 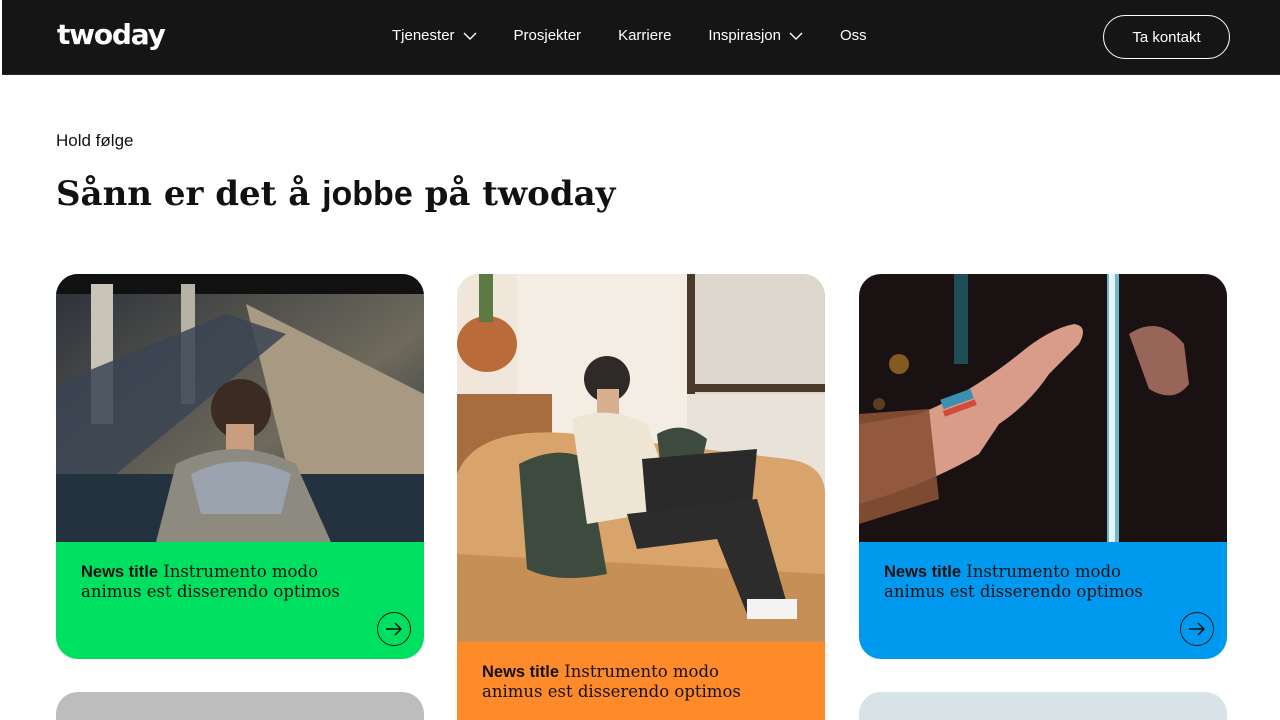 I want to click on nav-item-tjenester: Tjenester, so click(x=434, y=35).